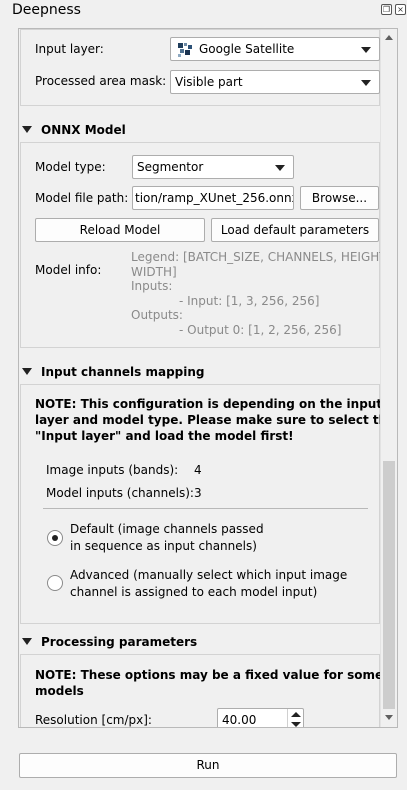  What do you see at coordinates (295, 718) in the screenshot?
I see `spin-buttons` at bounding box center [295, 718].